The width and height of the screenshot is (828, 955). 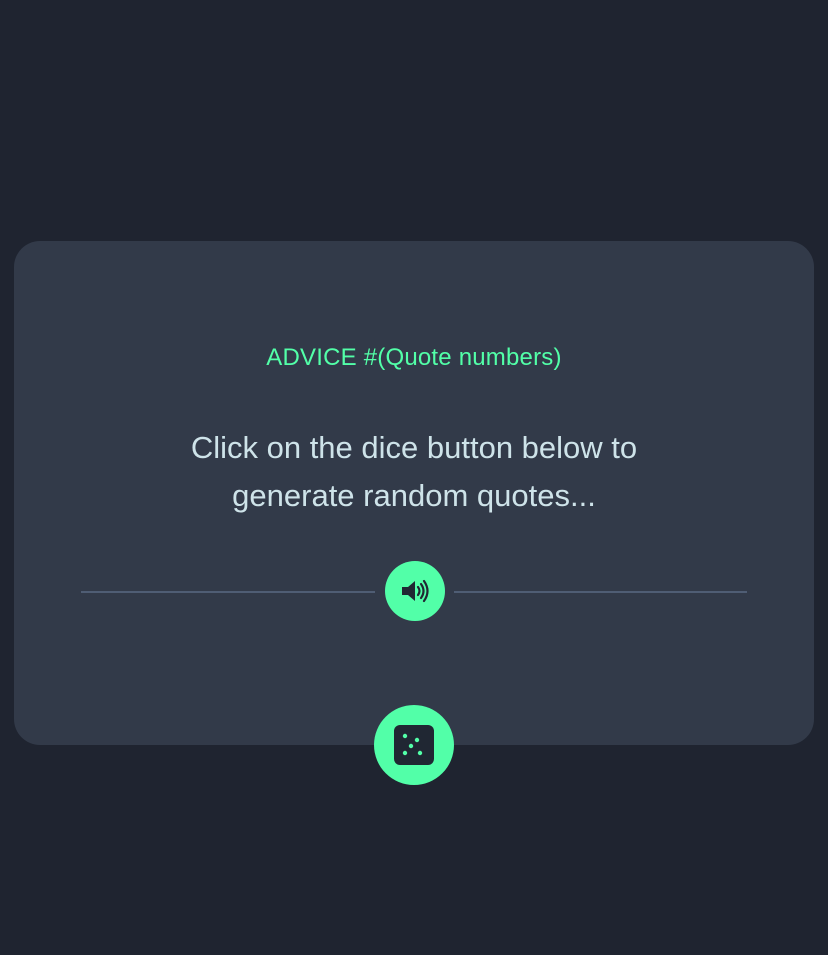 What do you see at coordinates (228, 592) in the screenshot?
I see `divider-line-left` at bounding box center [228, 592].